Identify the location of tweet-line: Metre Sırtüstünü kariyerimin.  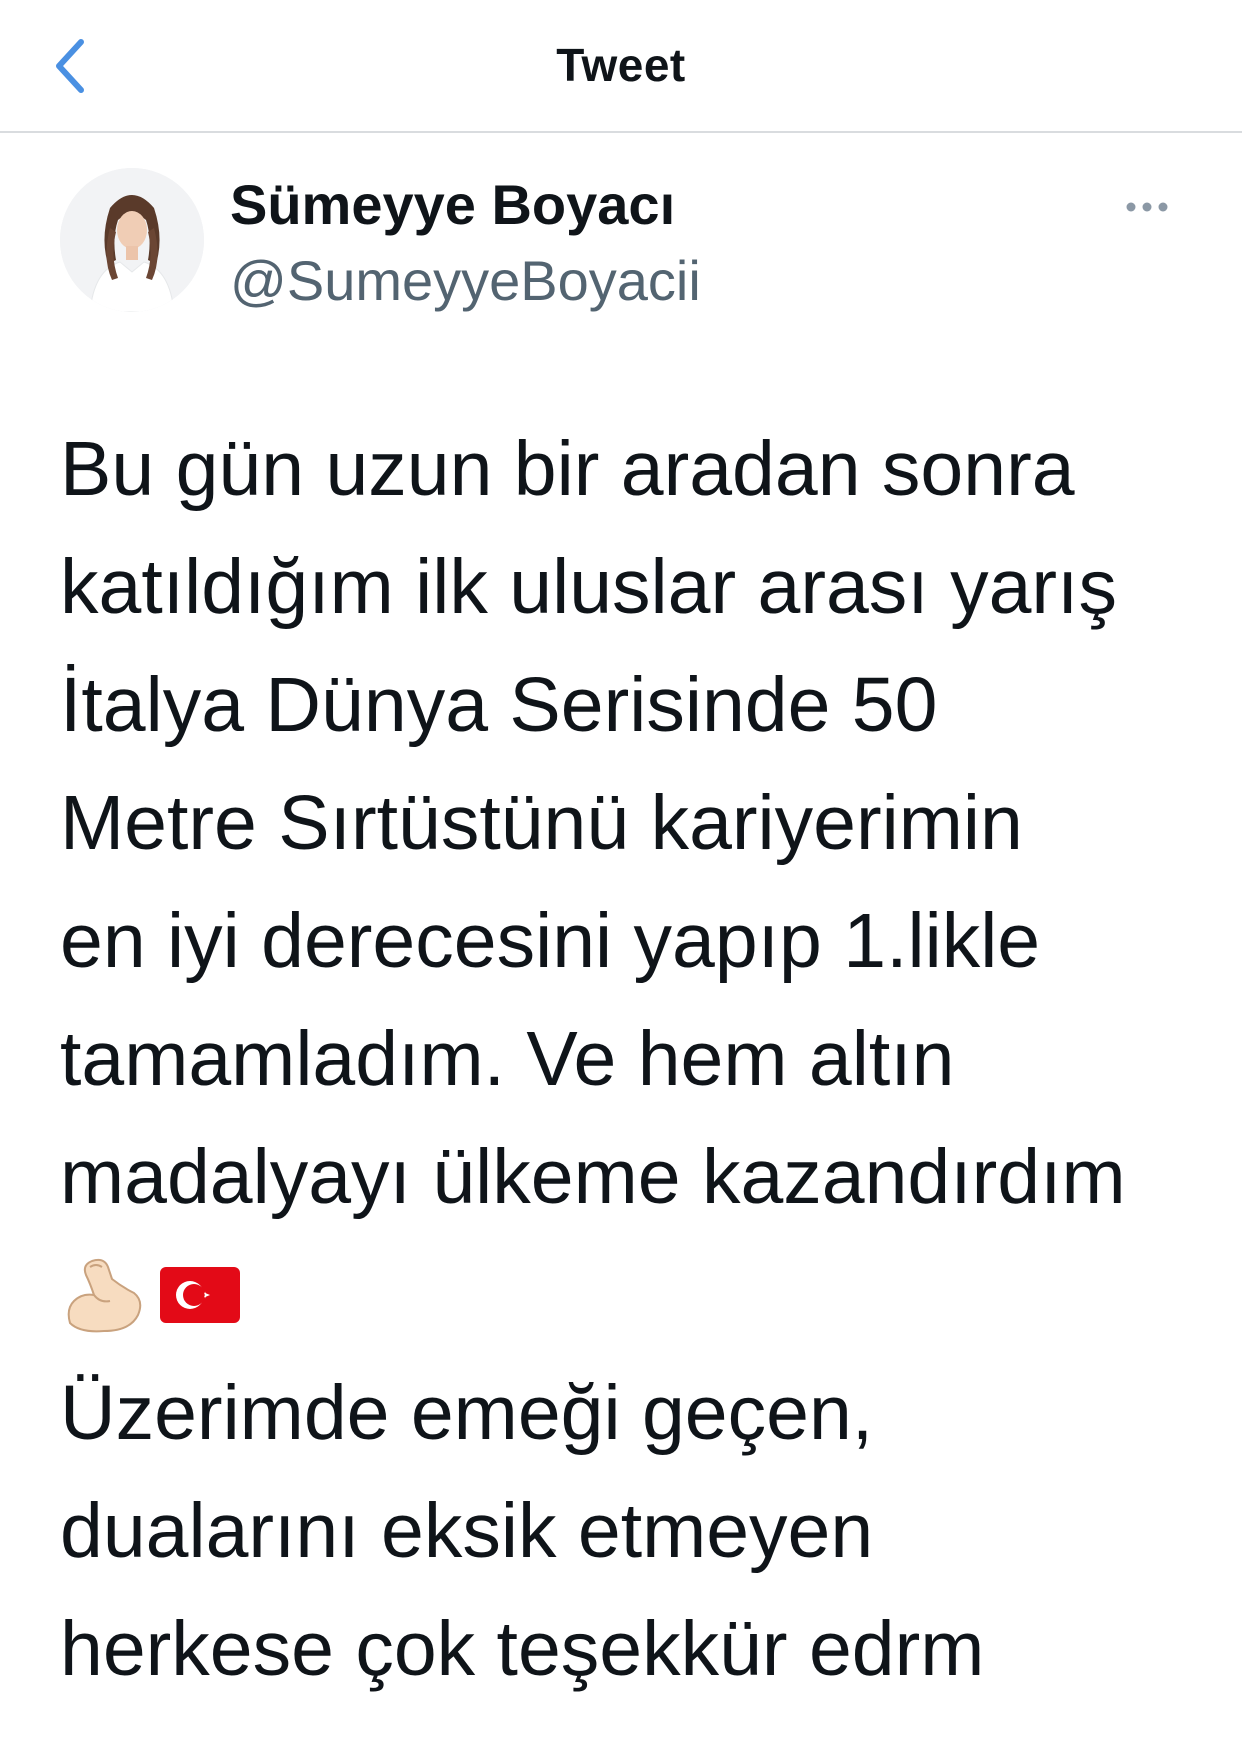
(541, 823).